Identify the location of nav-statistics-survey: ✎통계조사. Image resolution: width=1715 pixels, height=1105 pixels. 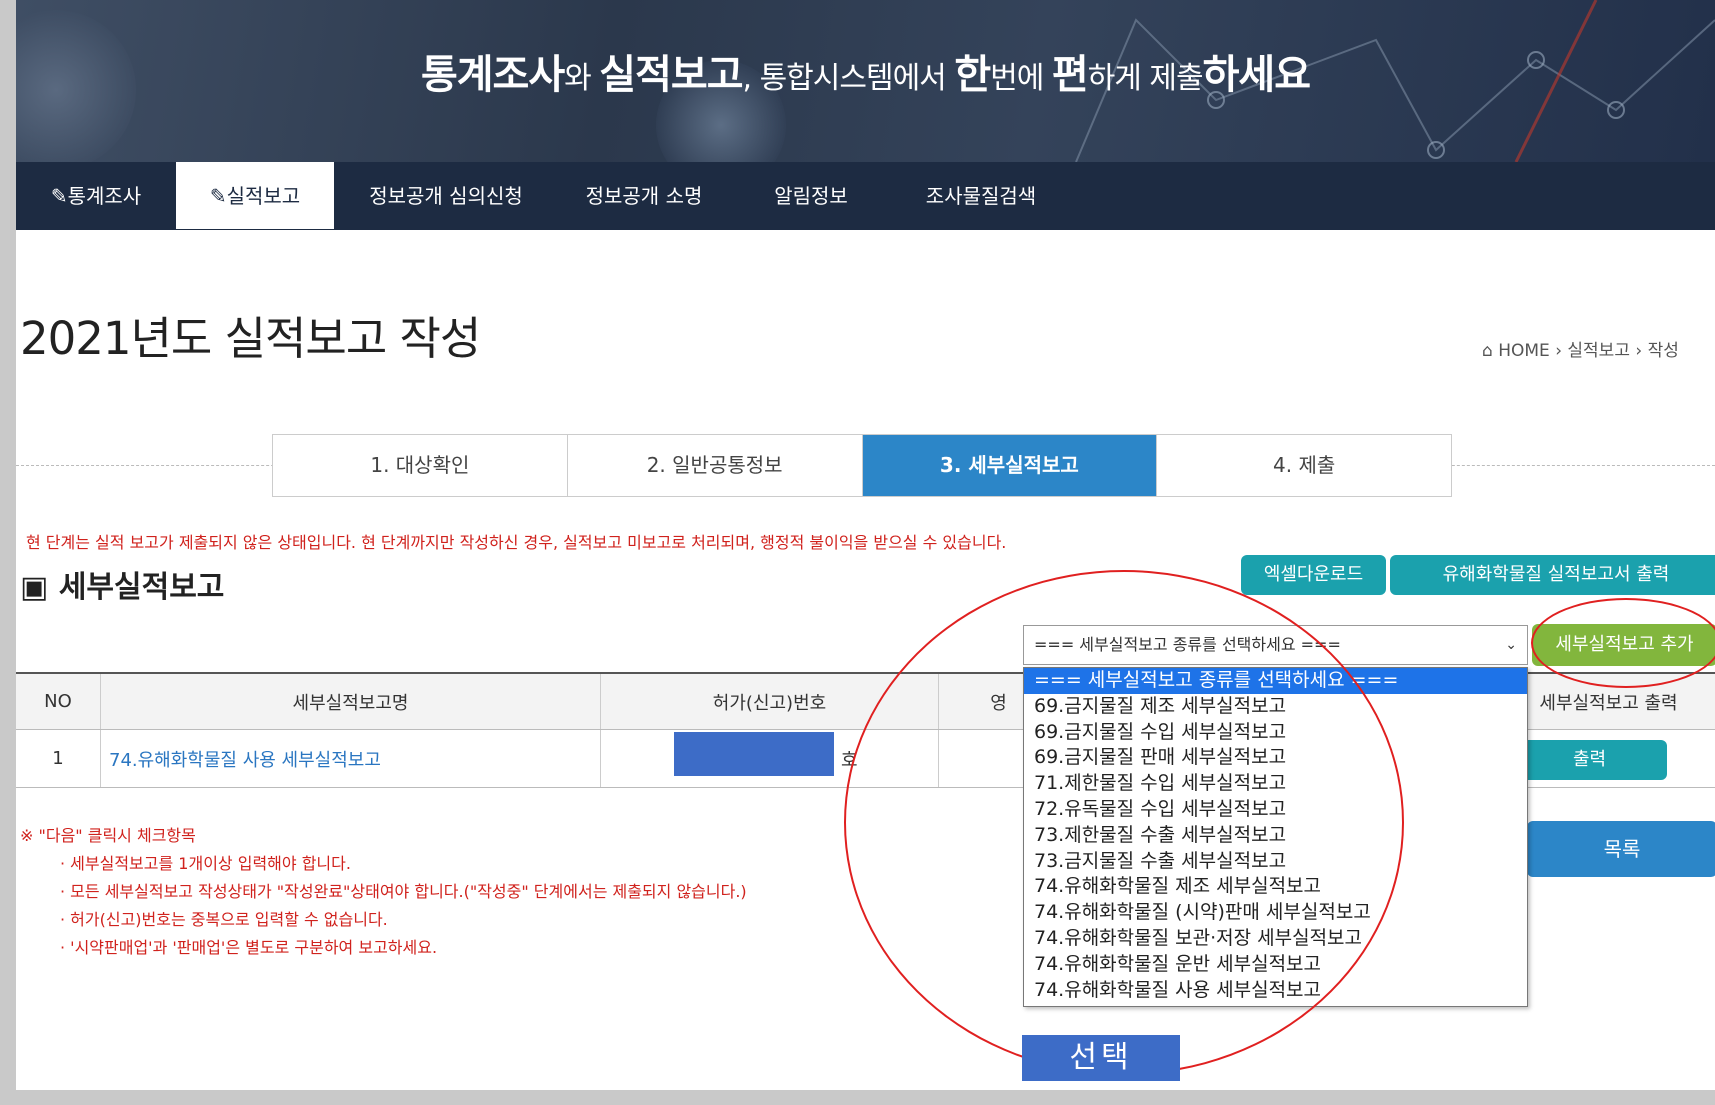
(96, 196).